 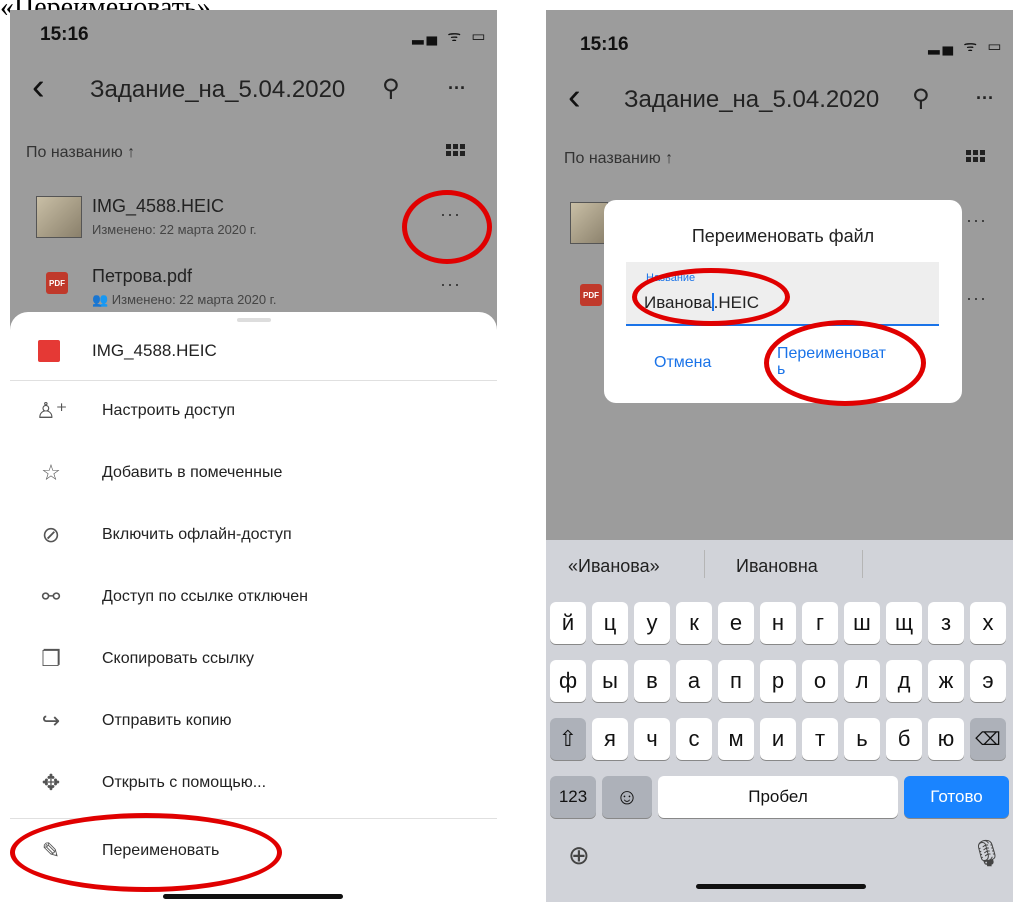 What do you see at coordinates (568, 623) in the screenshot?
I see `key: й` at bounding box center [568, 623].